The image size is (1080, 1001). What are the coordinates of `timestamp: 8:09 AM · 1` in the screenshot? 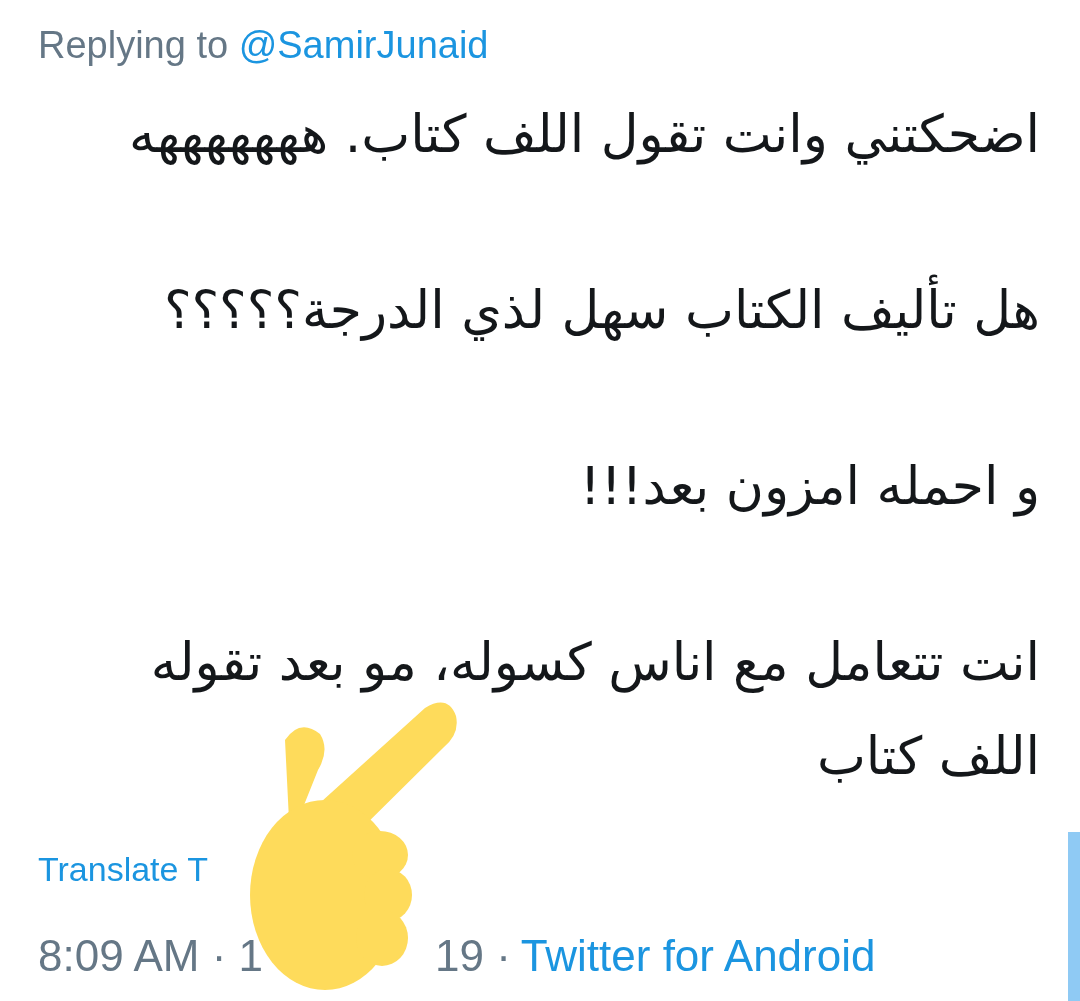 It's located at (150, 956).